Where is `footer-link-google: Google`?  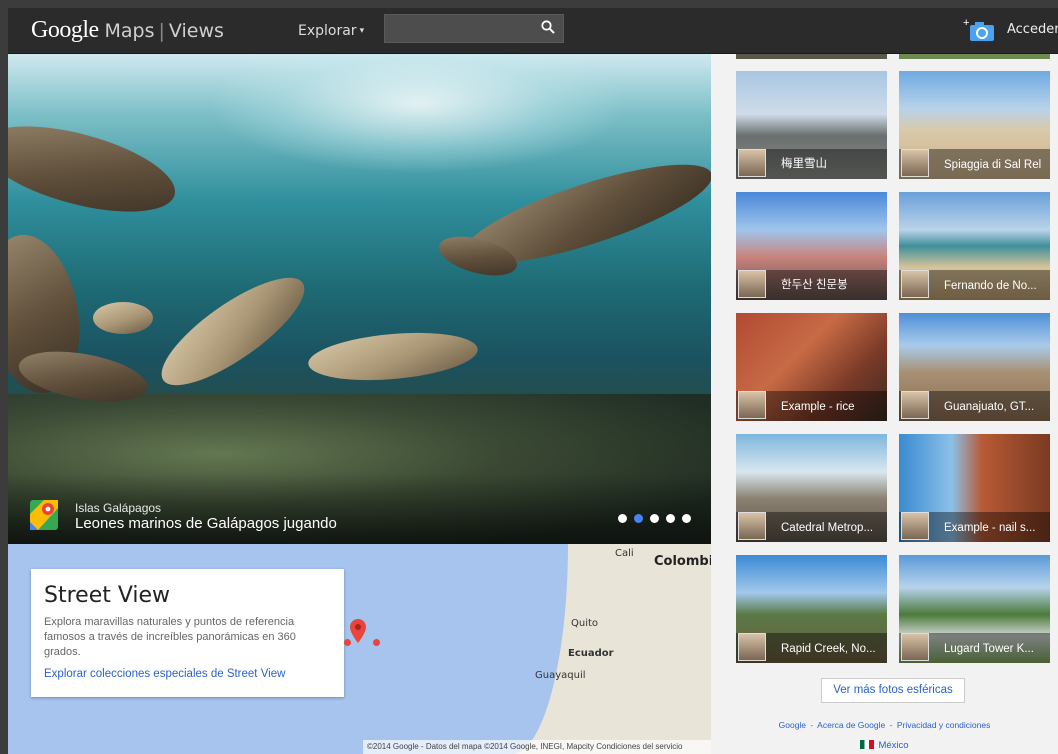 footer-link-google: Google is located at coordinates (792, 725).